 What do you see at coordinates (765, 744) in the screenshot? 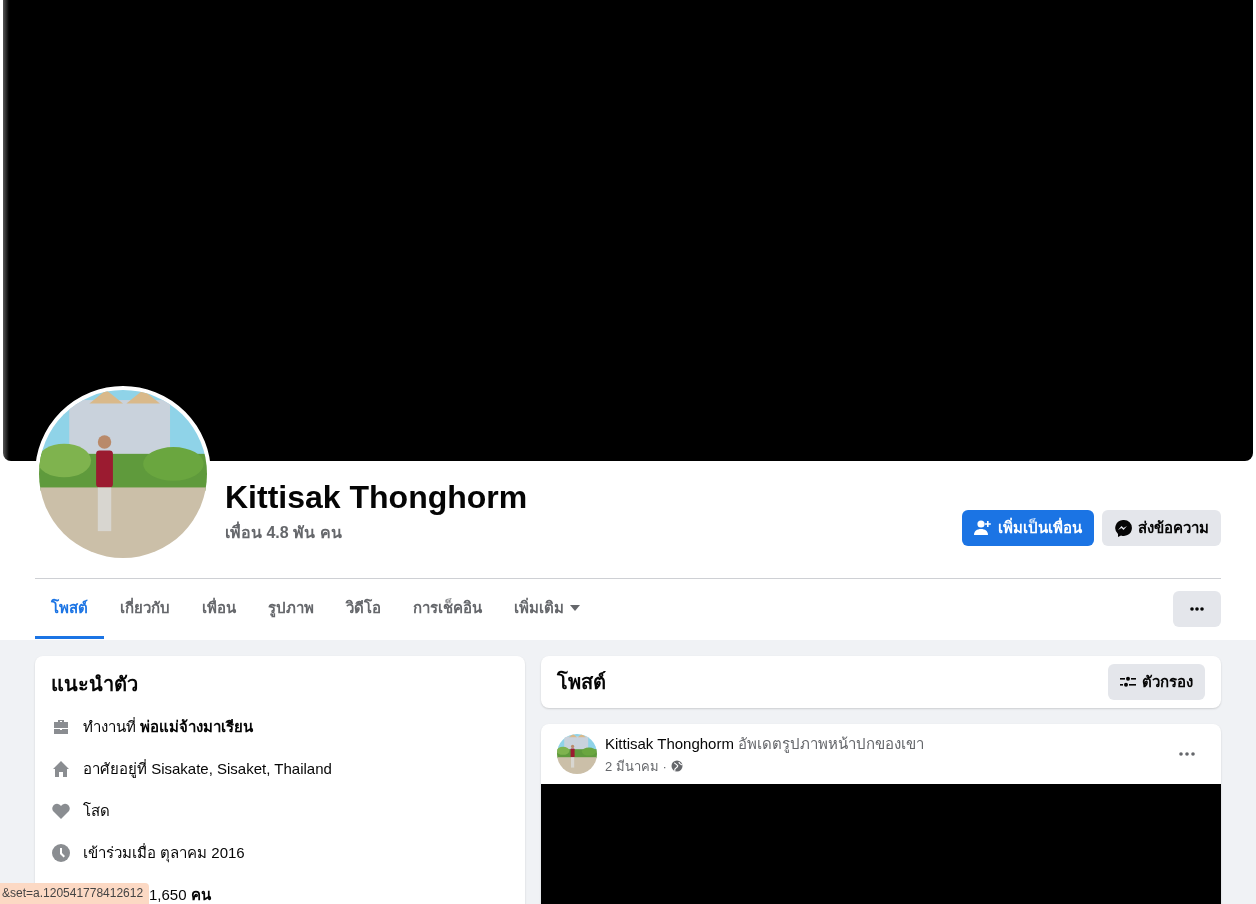
I see `post-headline: Kittisak Thonghorm อัพเดตรูปภาพหน้าปกของเขา` at bounding box center [765, 744].